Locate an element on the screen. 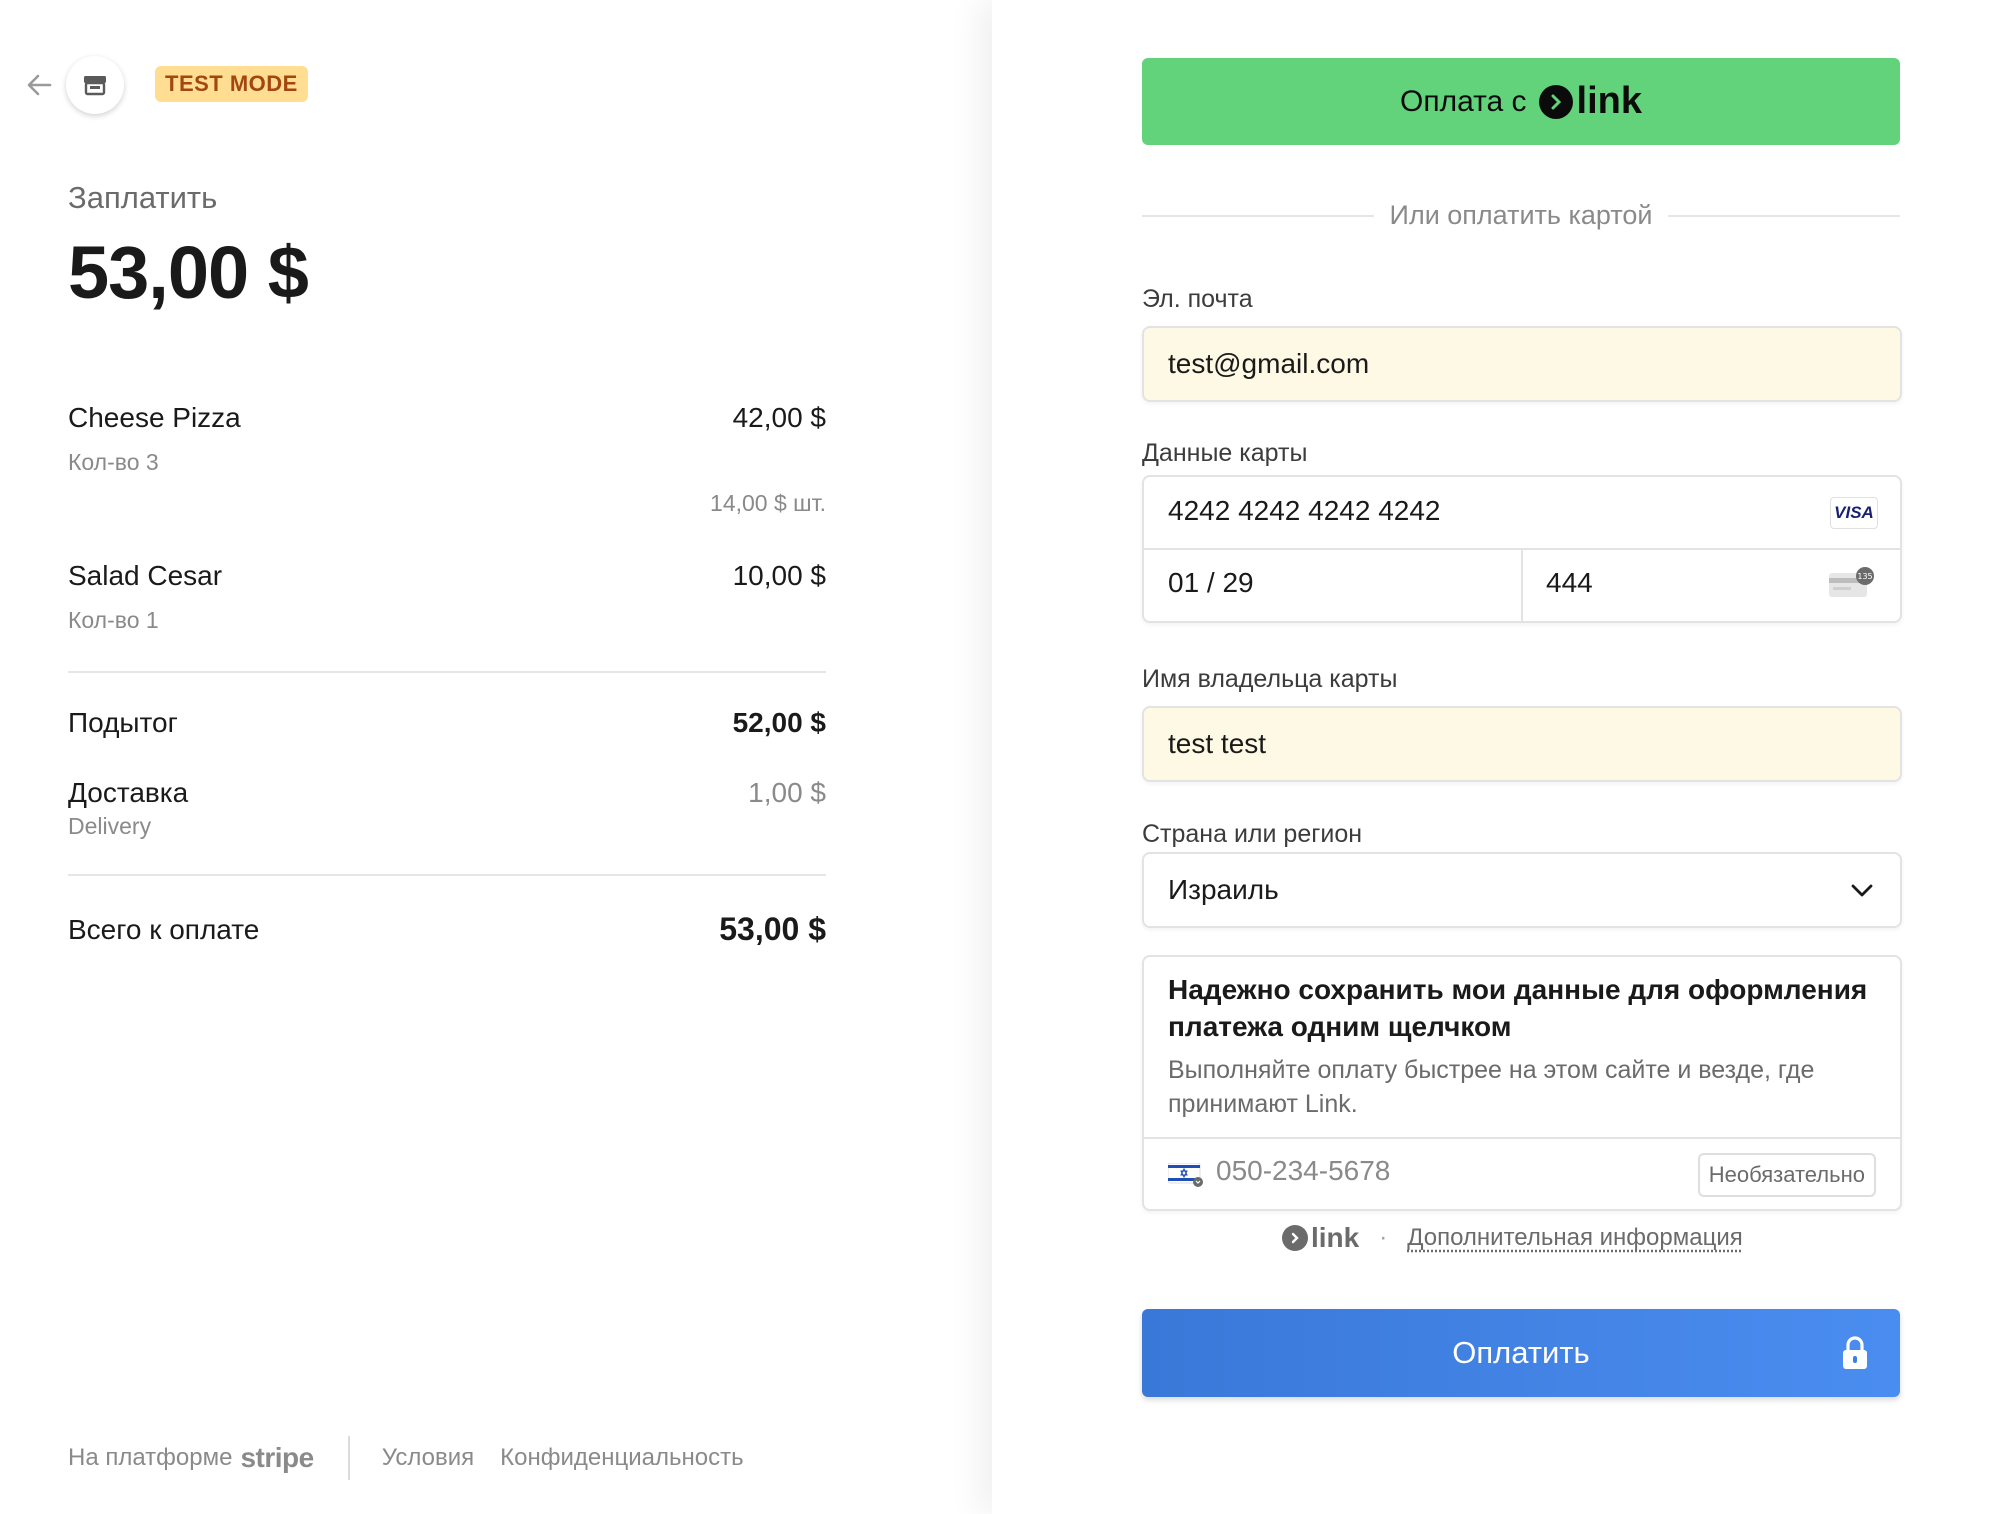 This screenshot has height=1514, width=1998. card-info-label: Данные карты is located at coordinates (1225, 453).